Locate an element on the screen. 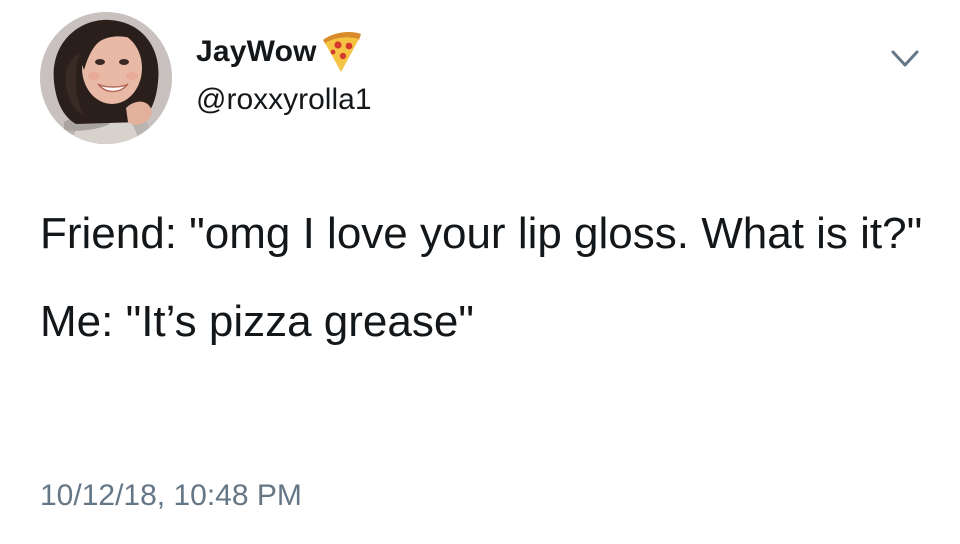  avatar is located at coordinates (106, 78).